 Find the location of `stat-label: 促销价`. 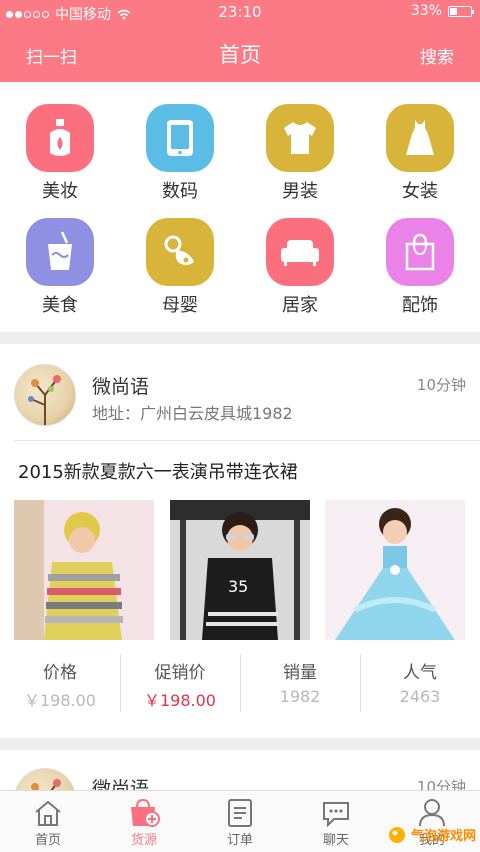

stat-label: 促销价 is located at coordinates (180, 673).